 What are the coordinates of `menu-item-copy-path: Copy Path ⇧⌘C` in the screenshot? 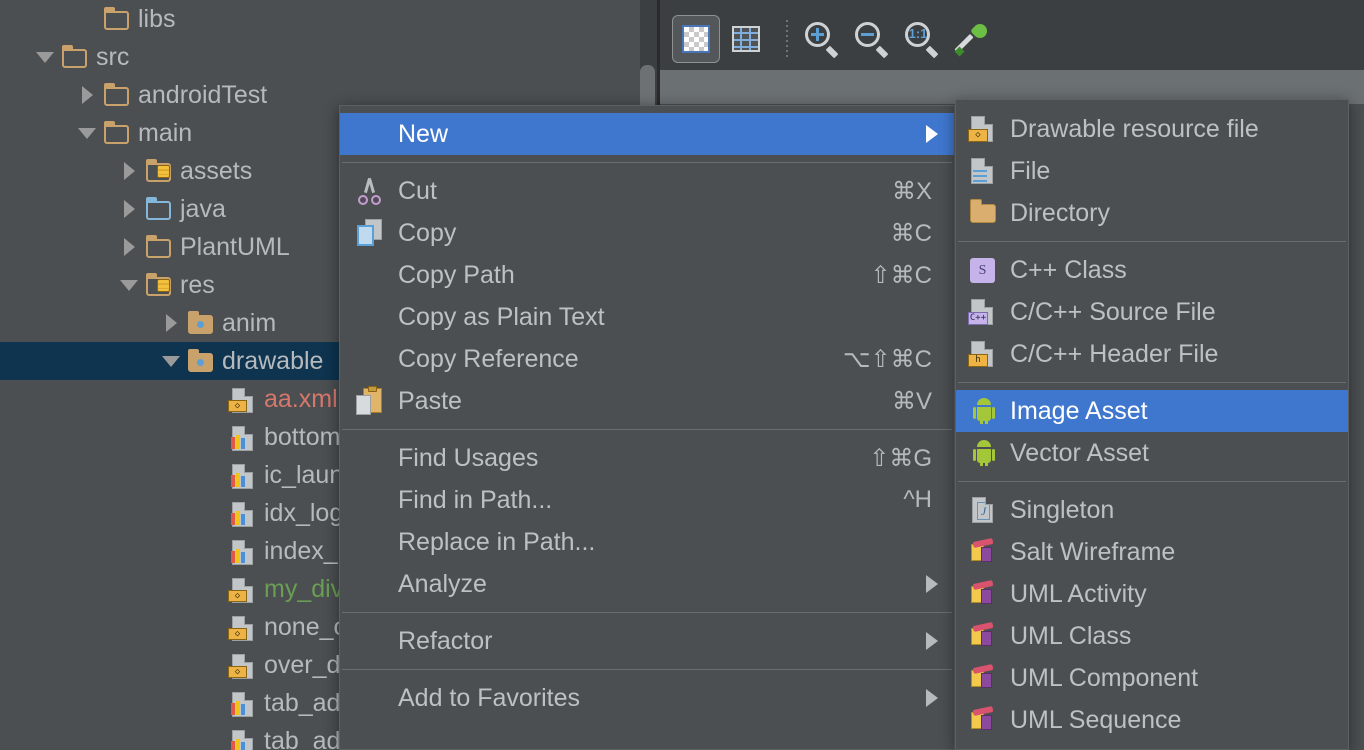 It's located at (647, 275).